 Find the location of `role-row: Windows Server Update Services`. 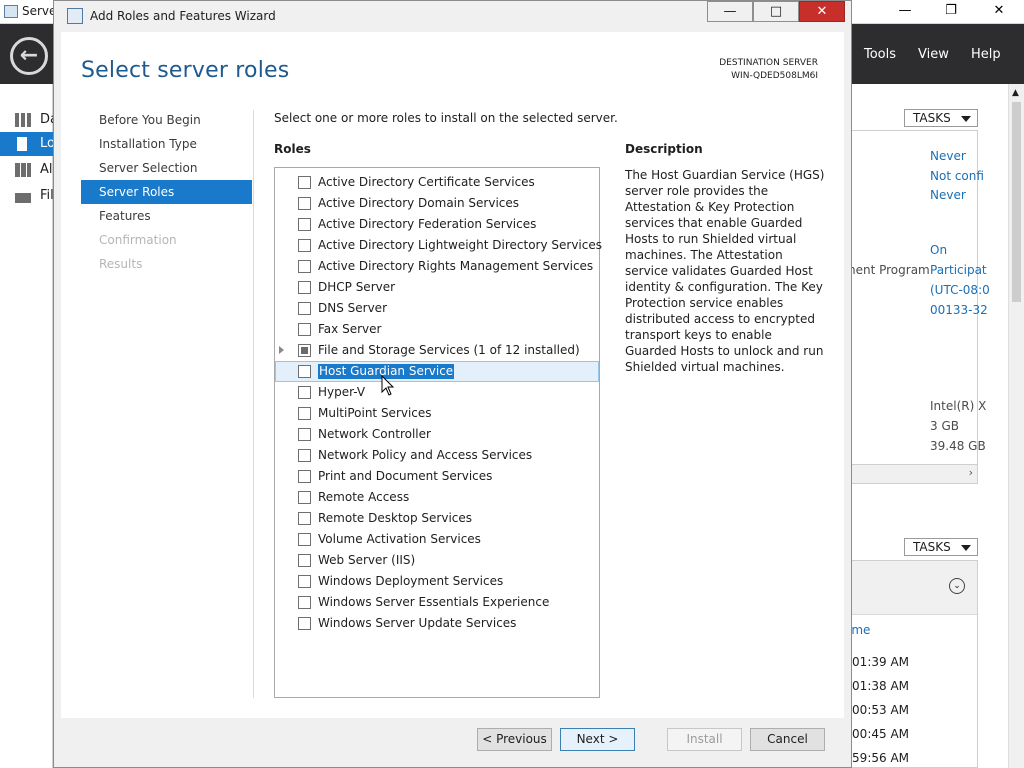

role-row: Windows Server Update Services is located at coordinates (437, 623).